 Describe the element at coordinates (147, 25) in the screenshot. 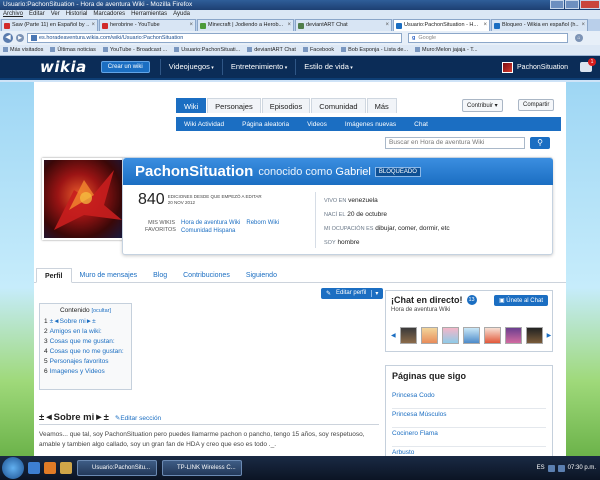

I see `browser-tab: herobrine - YouTube ×` at that location.